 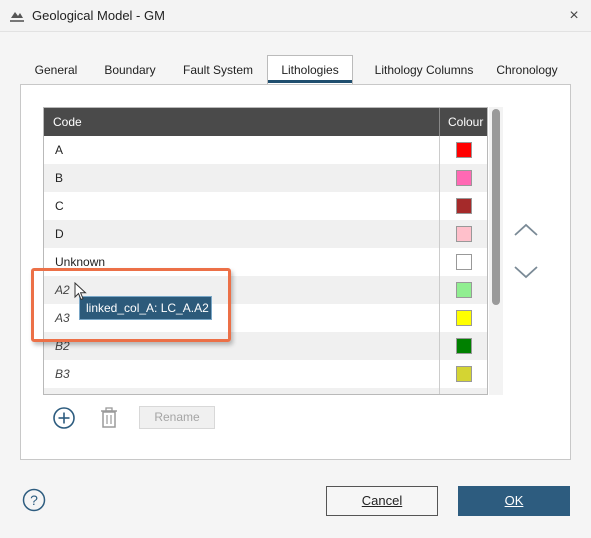 What do you see at coordinates (177, 417) in the screenshot?
I see `rename-button: Rename` at bounding box center [177, 417].